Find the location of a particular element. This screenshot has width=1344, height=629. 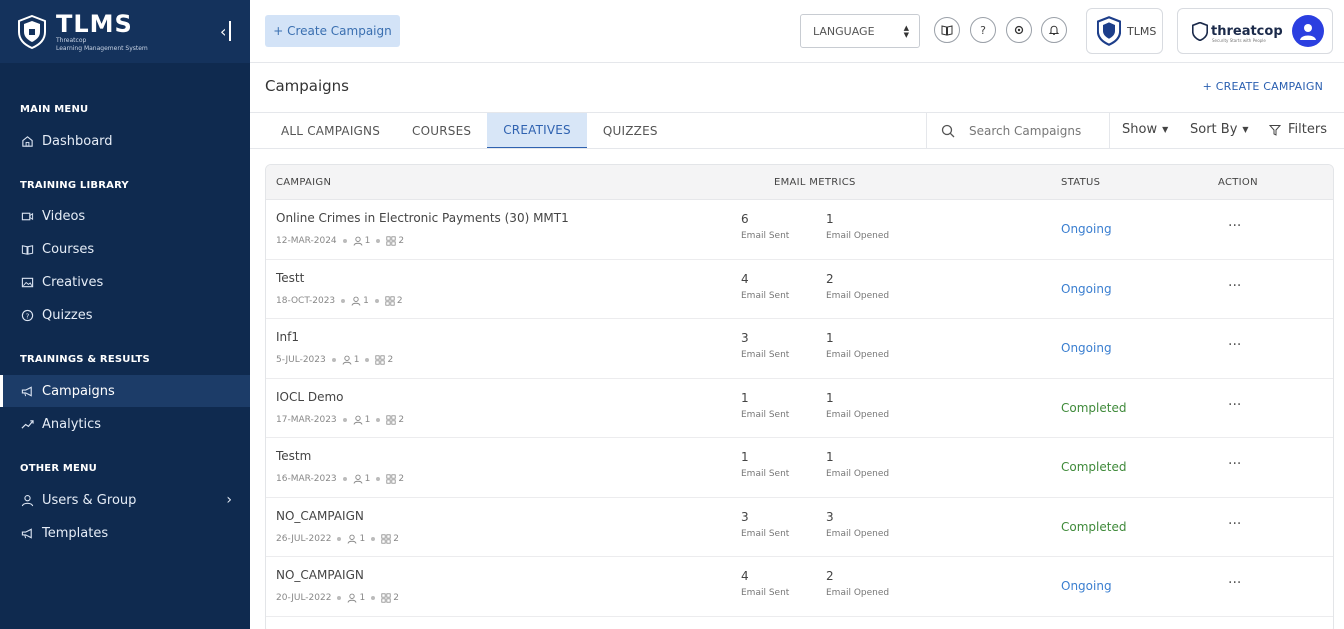

create-campaign-button: + Create Campaign is located at coordinates (332, 31).